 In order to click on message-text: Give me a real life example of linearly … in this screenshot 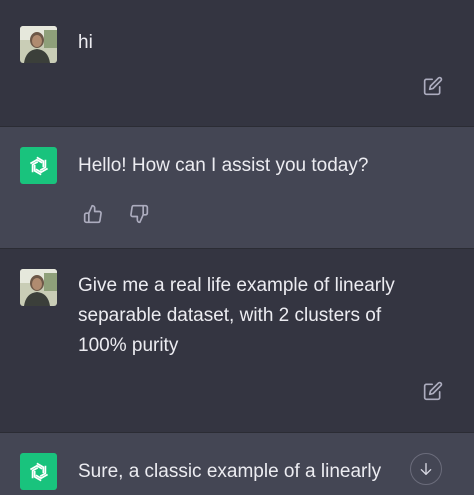, I will do `click(236, 315)`.